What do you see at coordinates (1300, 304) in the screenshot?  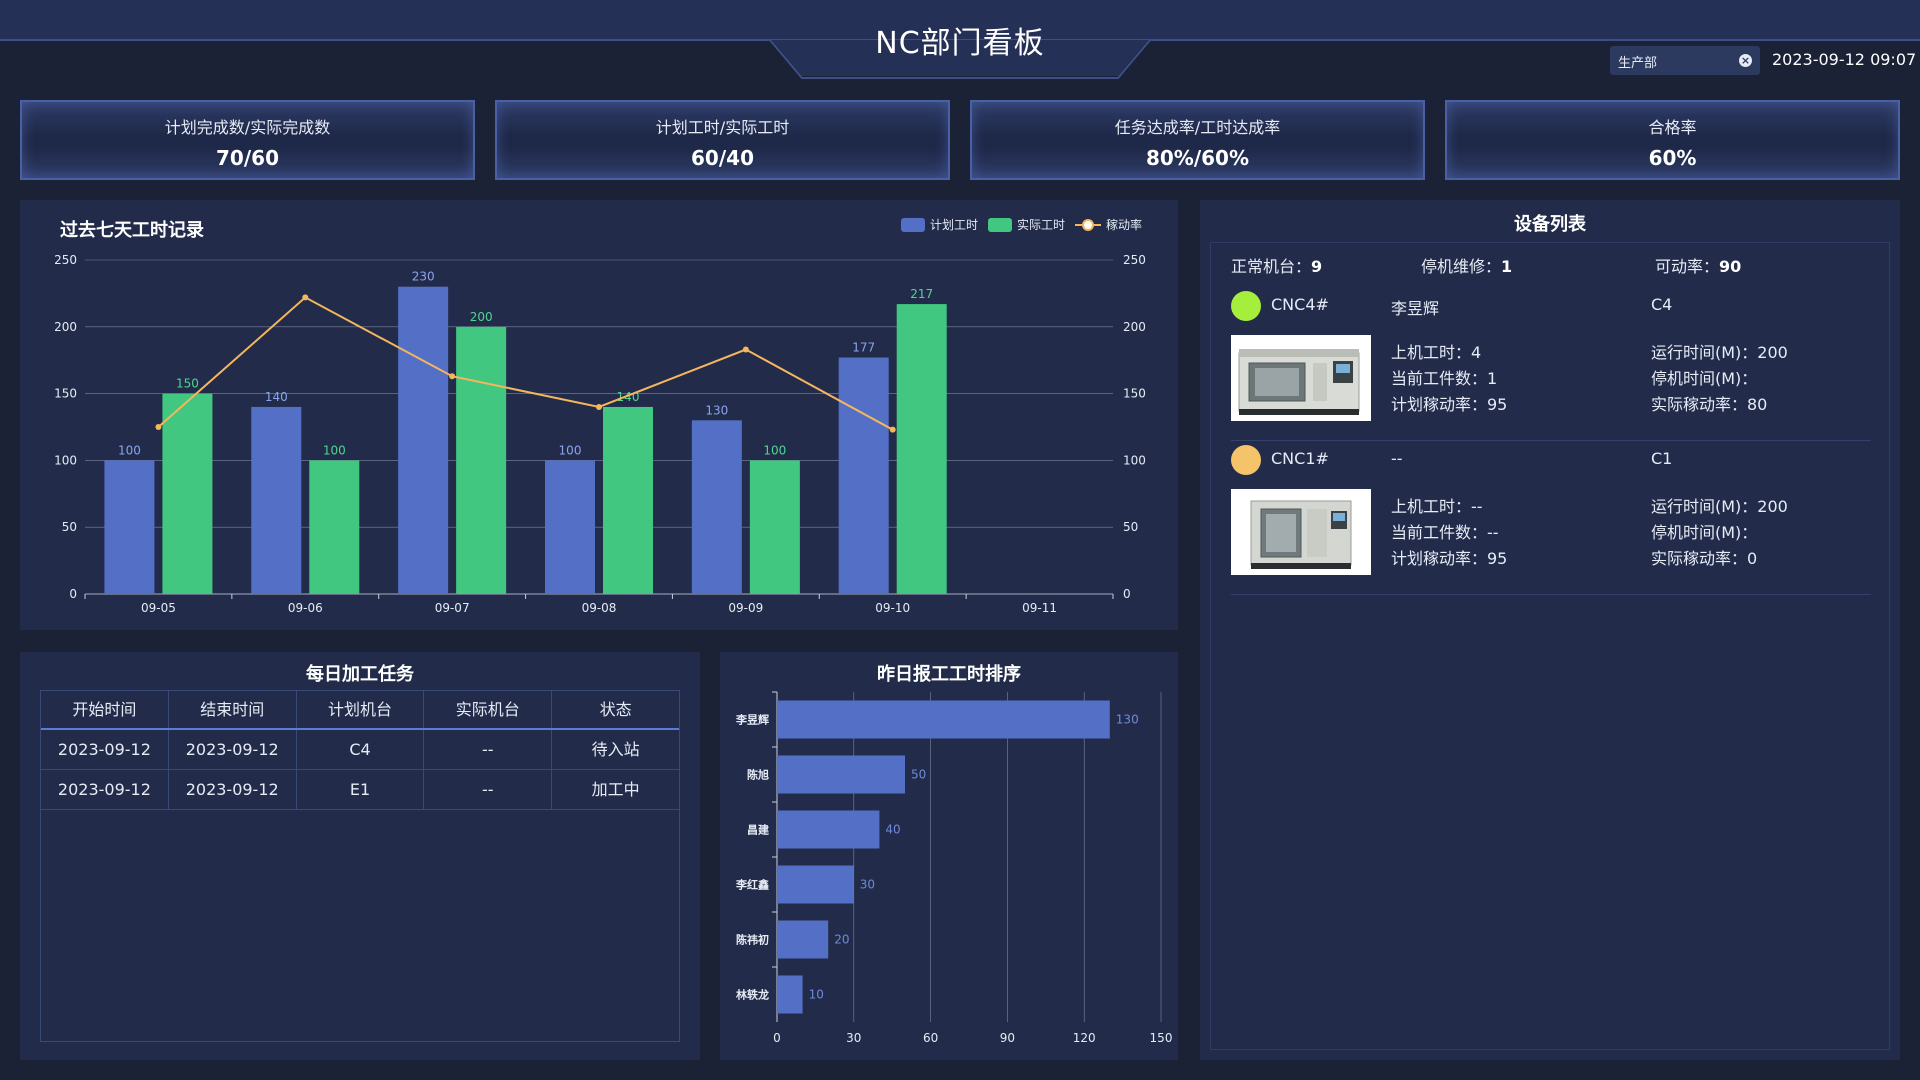 I see `machine-name: CNC4#` at bounding box center [1300, 304].